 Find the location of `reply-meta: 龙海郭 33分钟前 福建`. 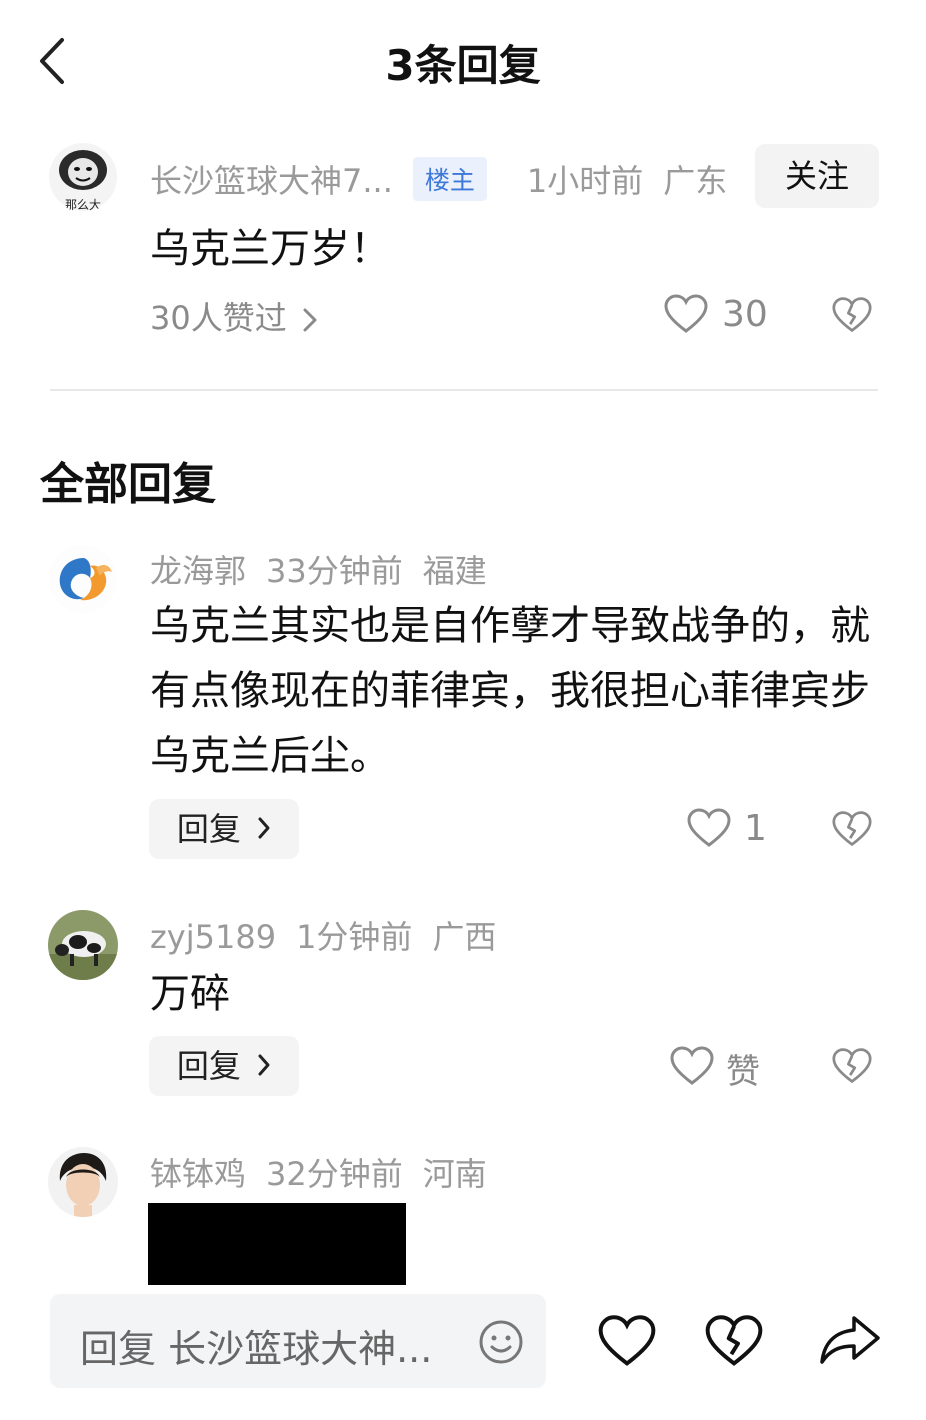

reply-meta: 龙海郭 33分钟前 福建 is located at coordinates (328, 569).